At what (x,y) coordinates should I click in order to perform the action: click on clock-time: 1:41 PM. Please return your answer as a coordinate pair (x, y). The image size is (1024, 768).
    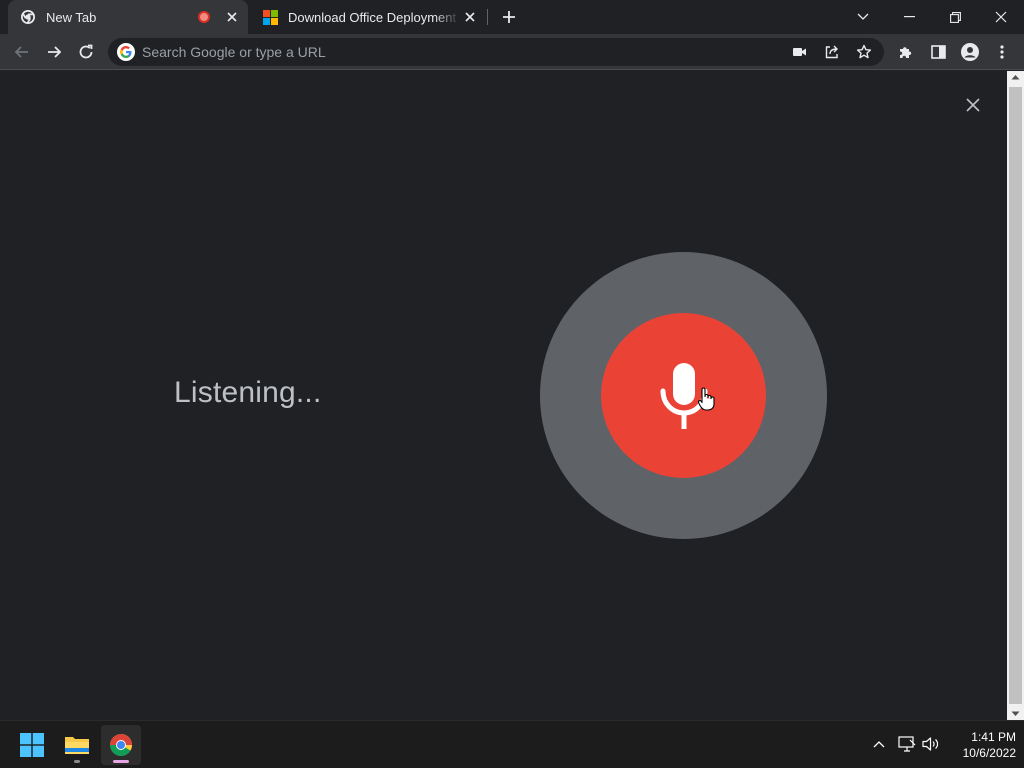
    Looking at the image, I should click on (993, 737).